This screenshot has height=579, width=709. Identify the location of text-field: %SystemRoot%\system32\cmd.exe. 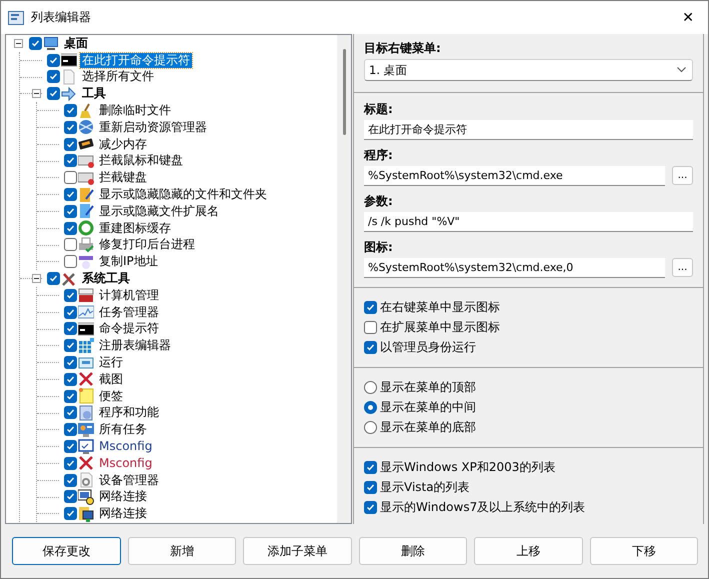
(514, 176).